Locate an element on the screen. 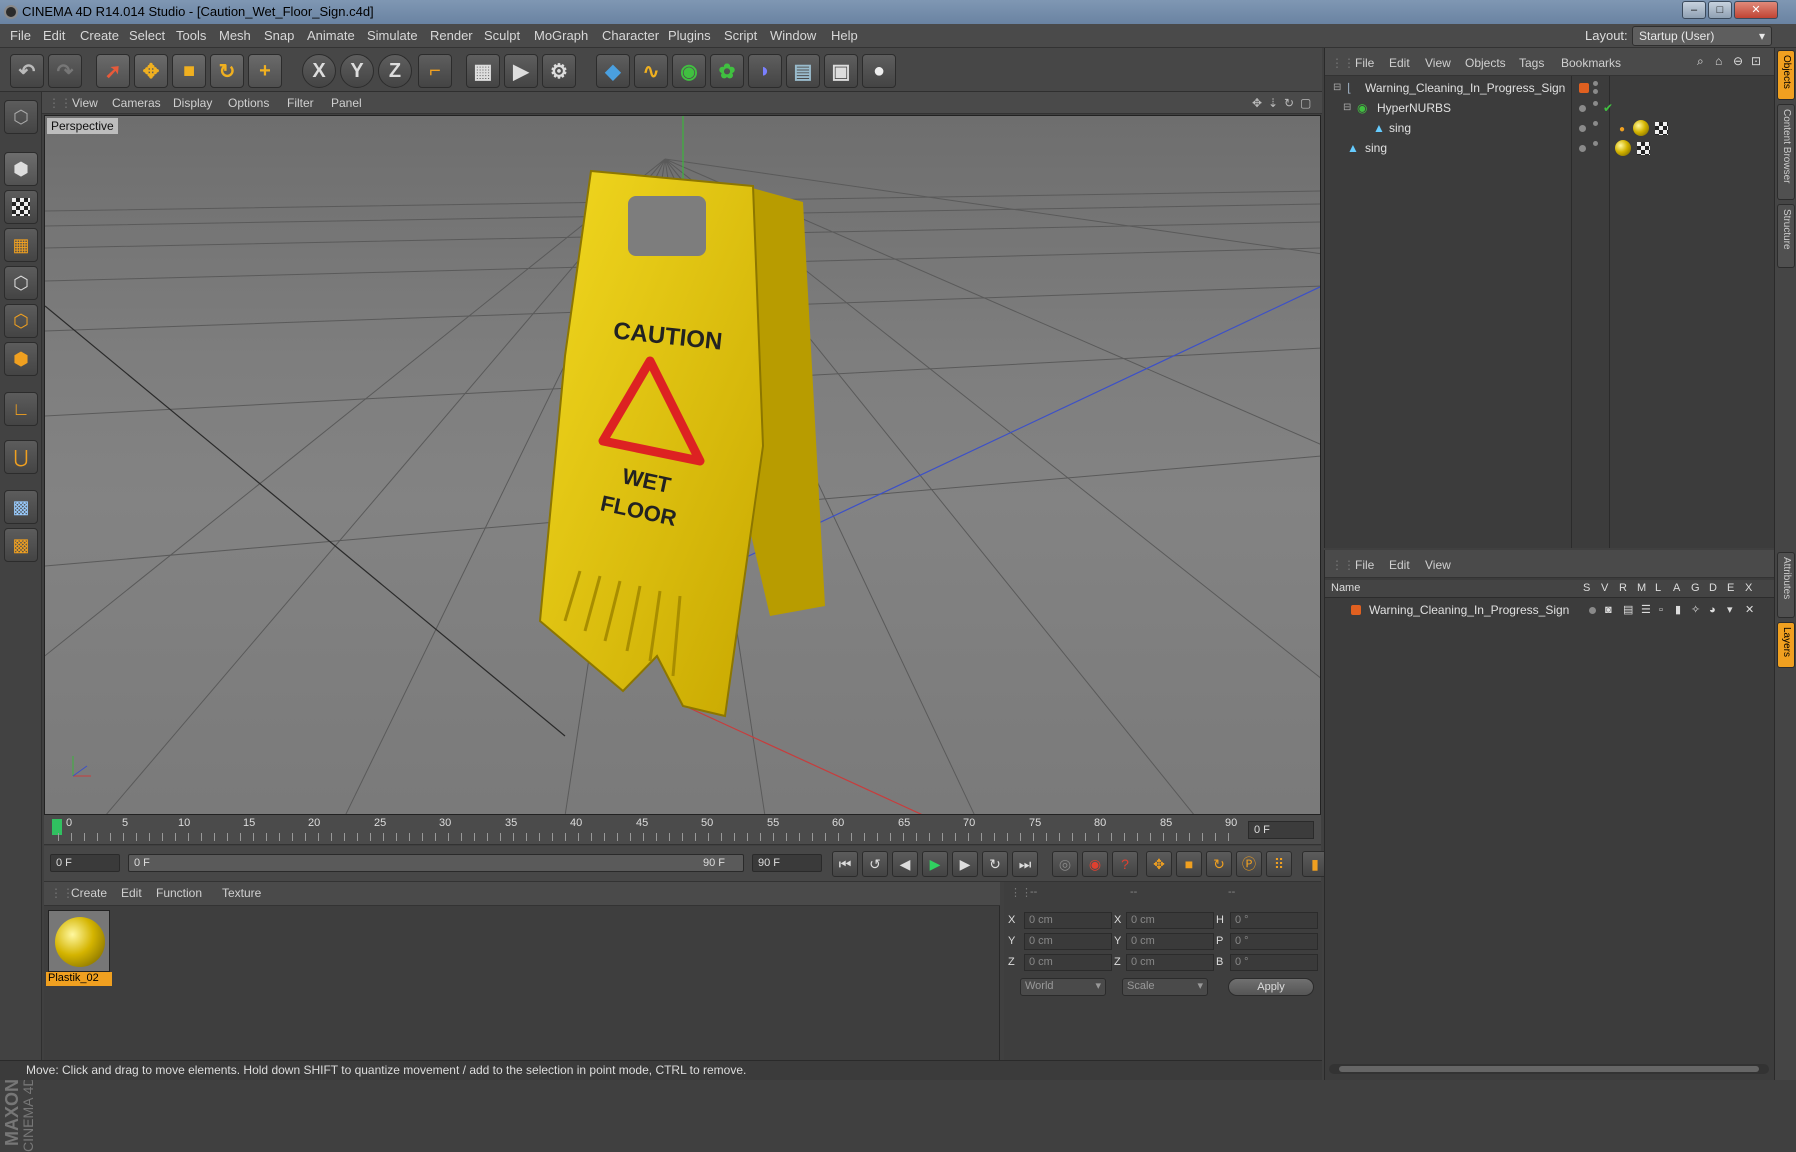 The height and width of the screenshot is (1152, 1796). autokey-button: ◉ is located at coordinates (1095, 864).